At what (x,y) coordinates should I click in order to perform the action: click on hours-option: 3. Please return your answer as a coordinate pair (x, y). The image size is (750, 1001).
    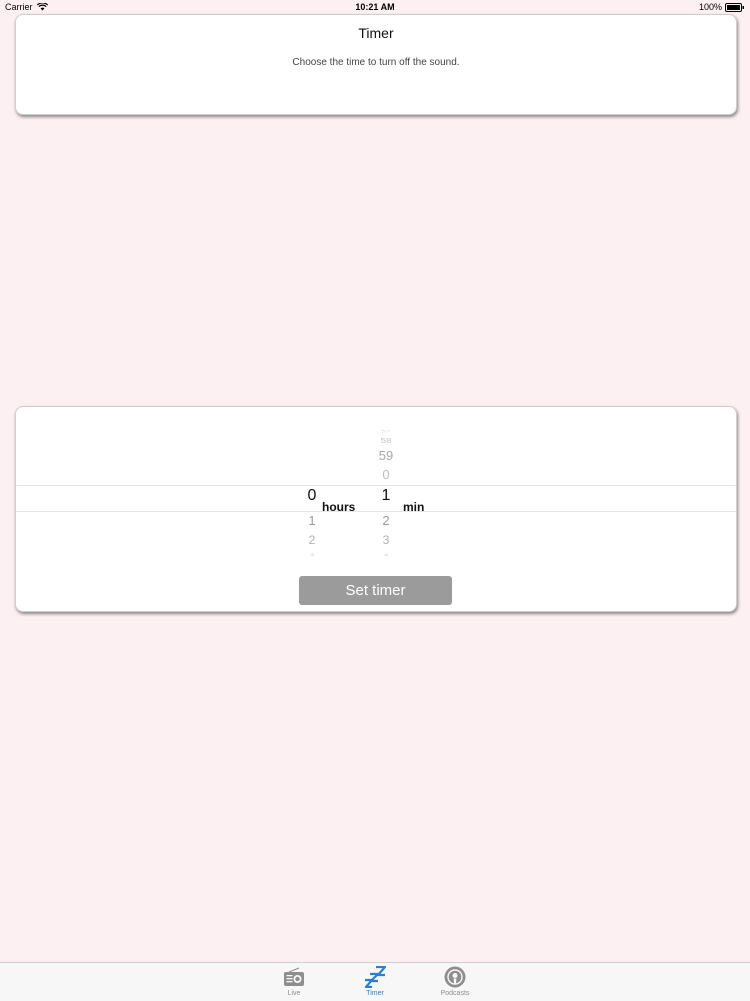
    Looking at the image, I should click on (312, 554).